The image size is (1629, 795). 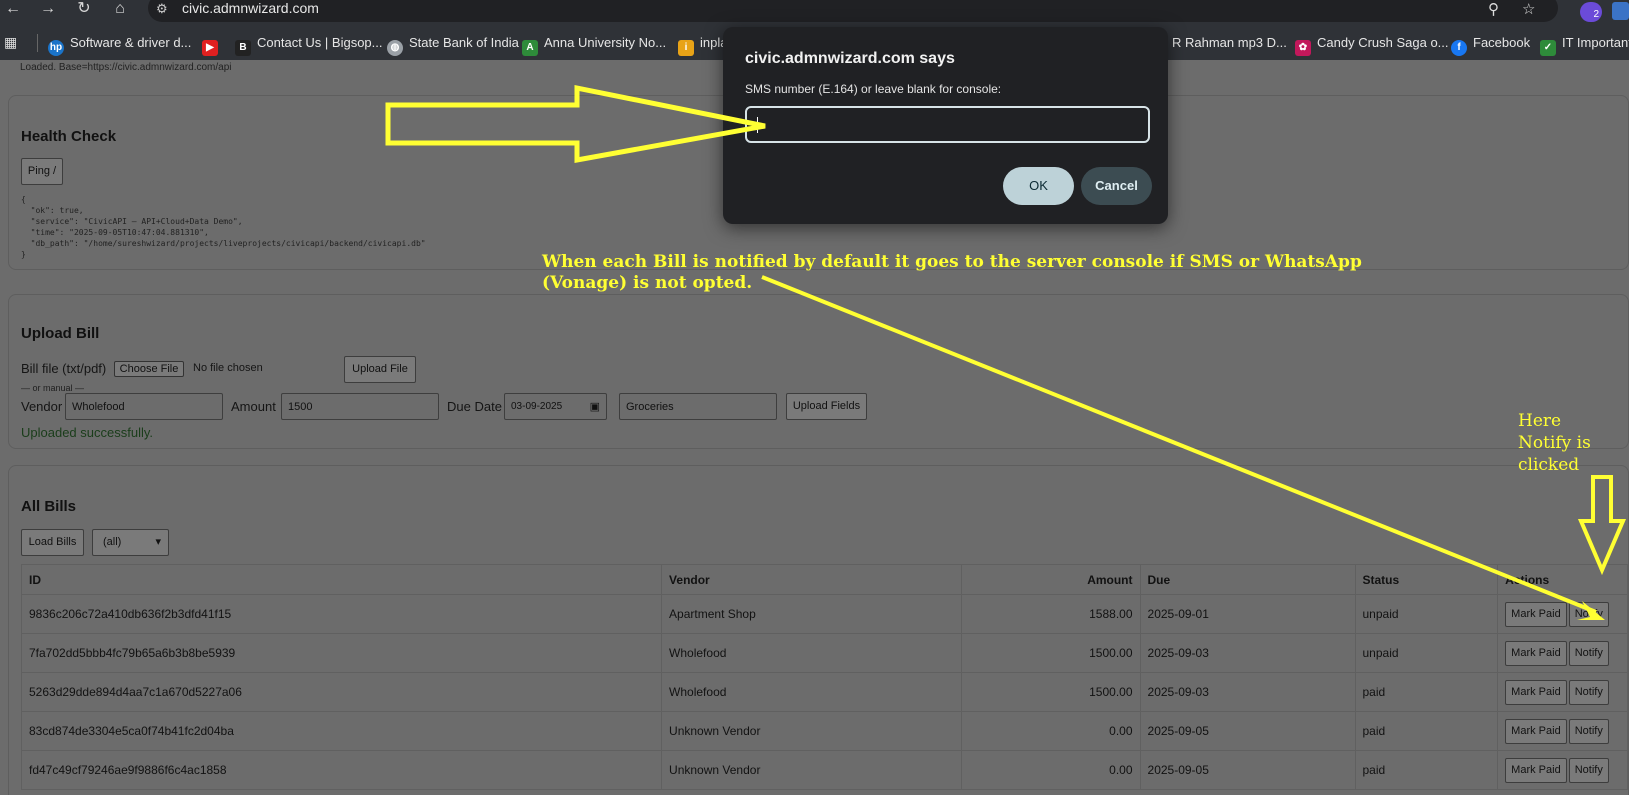 I want to click on bill-id: 83cd874de3304e5ca0f74b41fc2d04ba, so click(x=341, y=731).